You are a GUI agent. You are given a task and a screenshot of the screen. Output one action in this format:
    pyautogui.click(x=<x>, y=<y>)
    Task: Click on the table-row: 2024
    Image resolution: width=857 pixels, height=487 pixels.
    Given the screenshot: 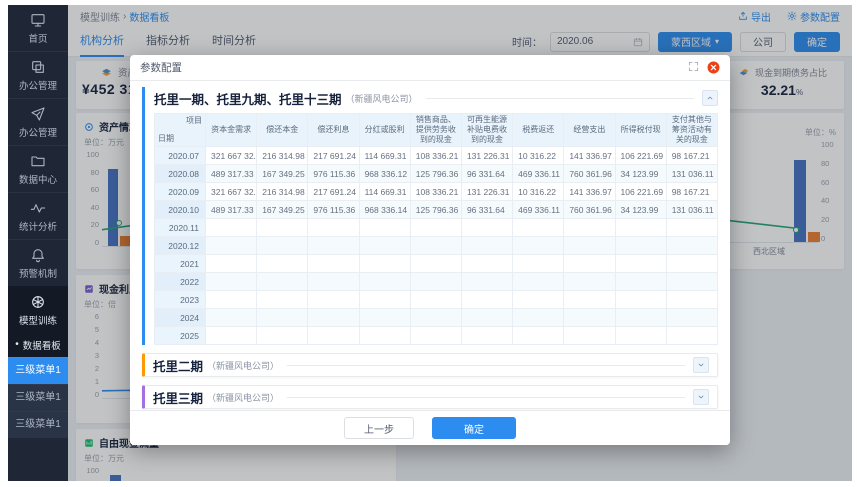 What is the action you would take?
    pyautogui.click(x=436, y=317)
    